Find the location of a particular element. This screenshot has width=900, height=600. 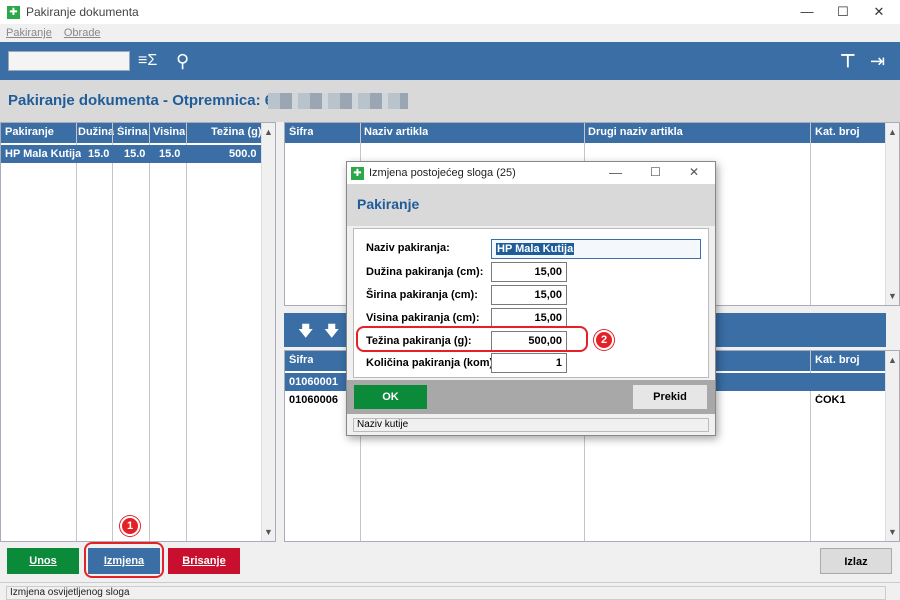

unos-button: Unos is located at coordinates (43, 561).